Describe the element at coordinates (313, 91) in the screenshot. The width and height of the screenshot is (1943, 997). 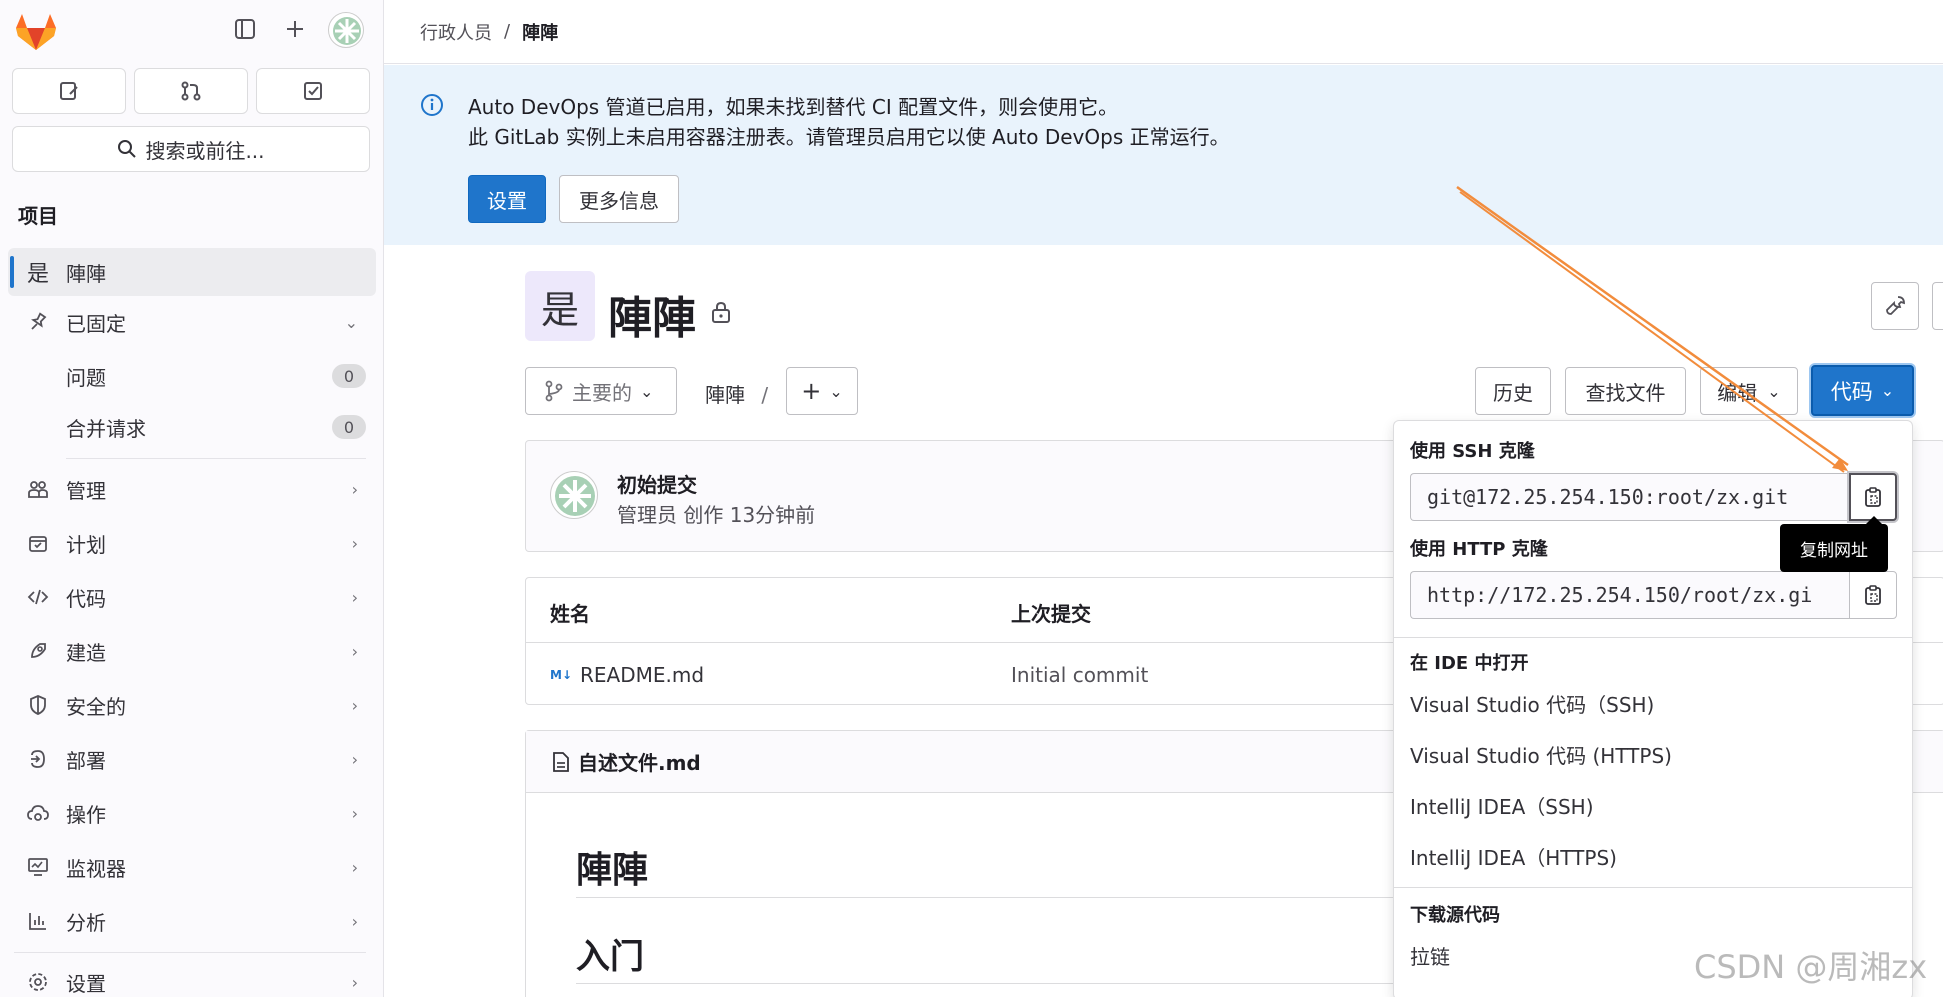
I see `todos-quick-button` at that location.